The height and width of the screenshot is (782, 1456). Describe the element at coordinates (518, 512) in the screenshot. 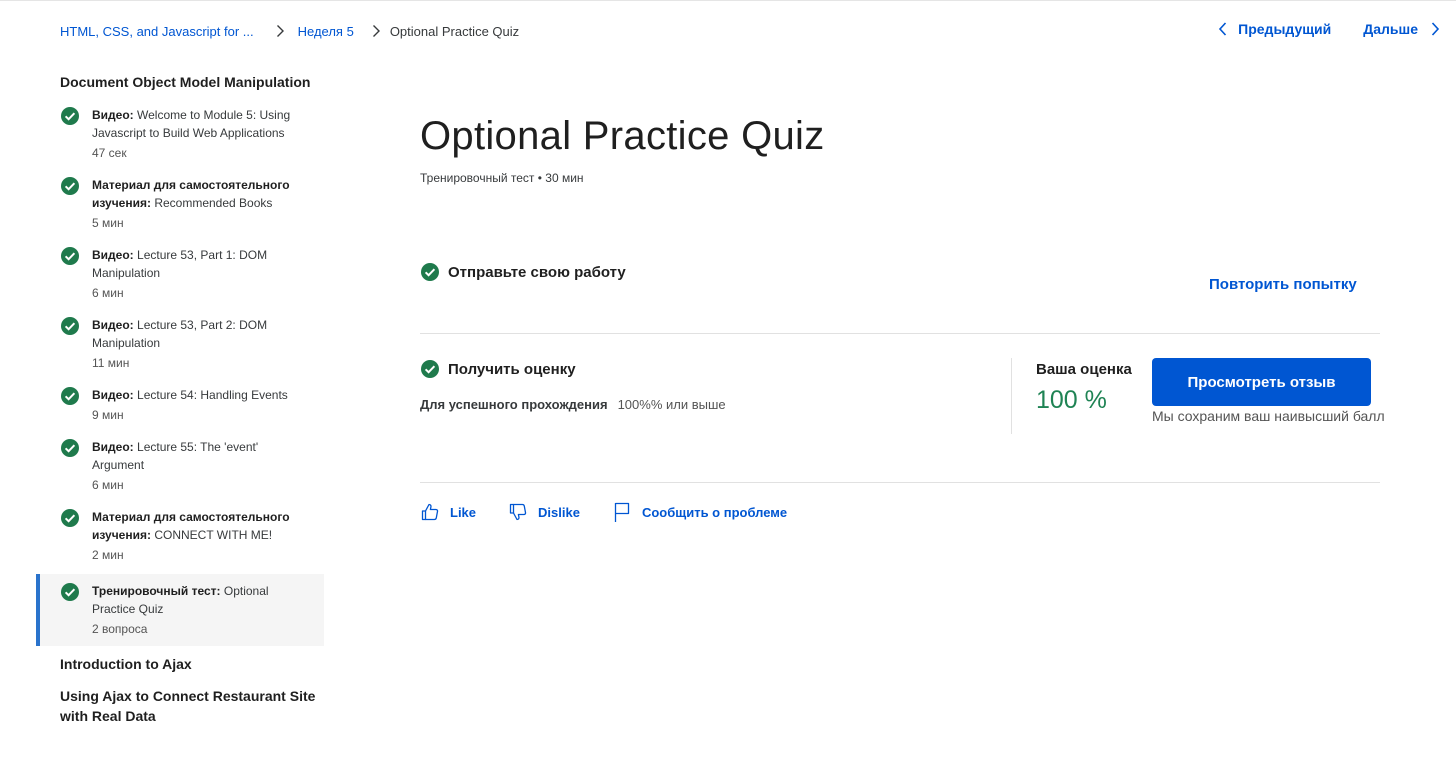

I see `thumbs-down-icon` at that location.